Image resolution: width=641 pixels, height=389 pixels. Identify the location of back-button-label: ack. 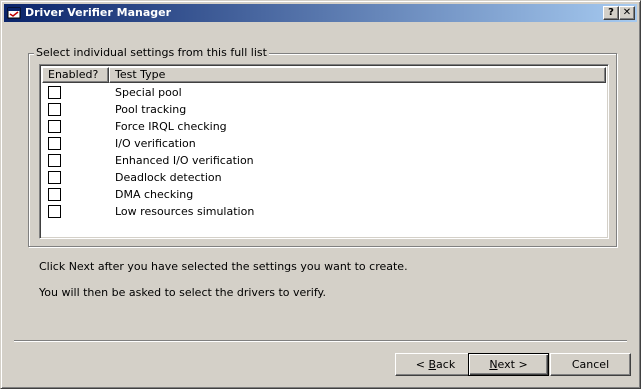
(446, 364).